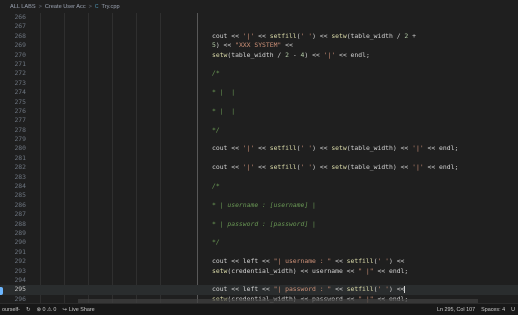 The width and height of the screenshot is (518, 315). What do you see at coordinates (259, 186) in the screenshot?
I see `code-line: 284 /*` at bounding box center [259, 186].